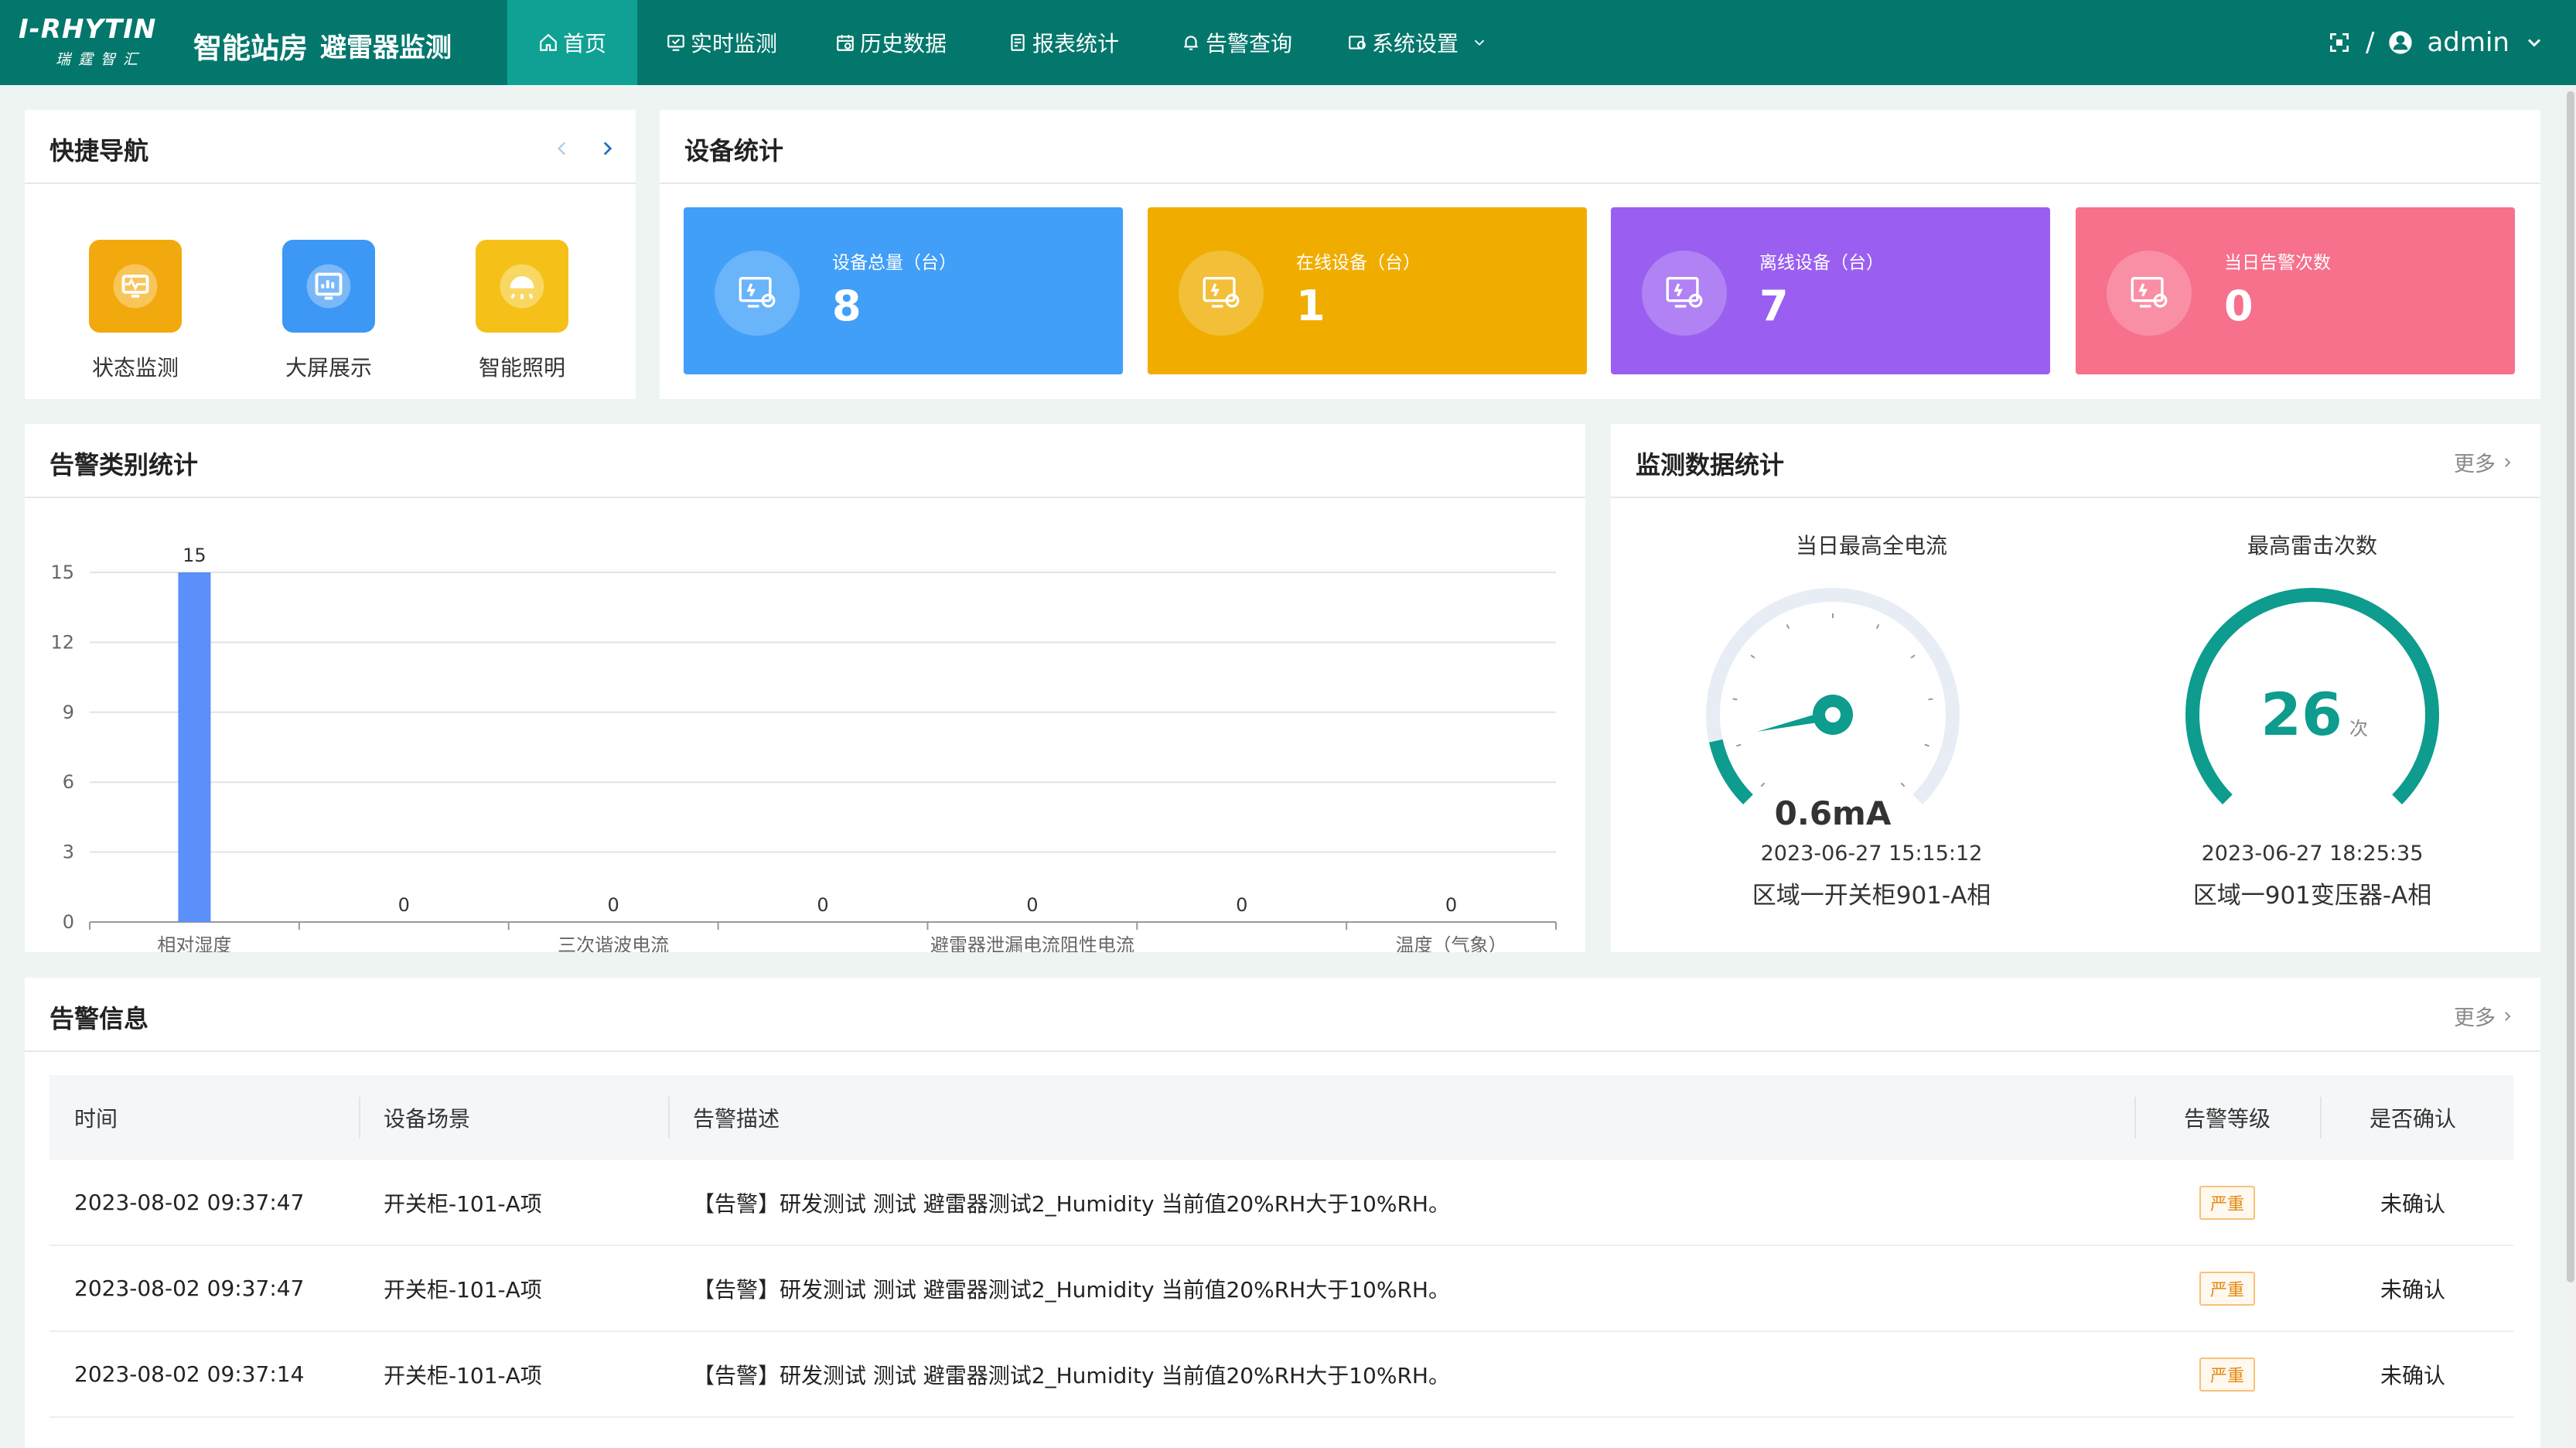 This screenshot has width=2576, height=1448. Describe the element at coordinates (2413, 1117) in the screenshot. I see `column-header-confirmed: 是否确认` at that location.